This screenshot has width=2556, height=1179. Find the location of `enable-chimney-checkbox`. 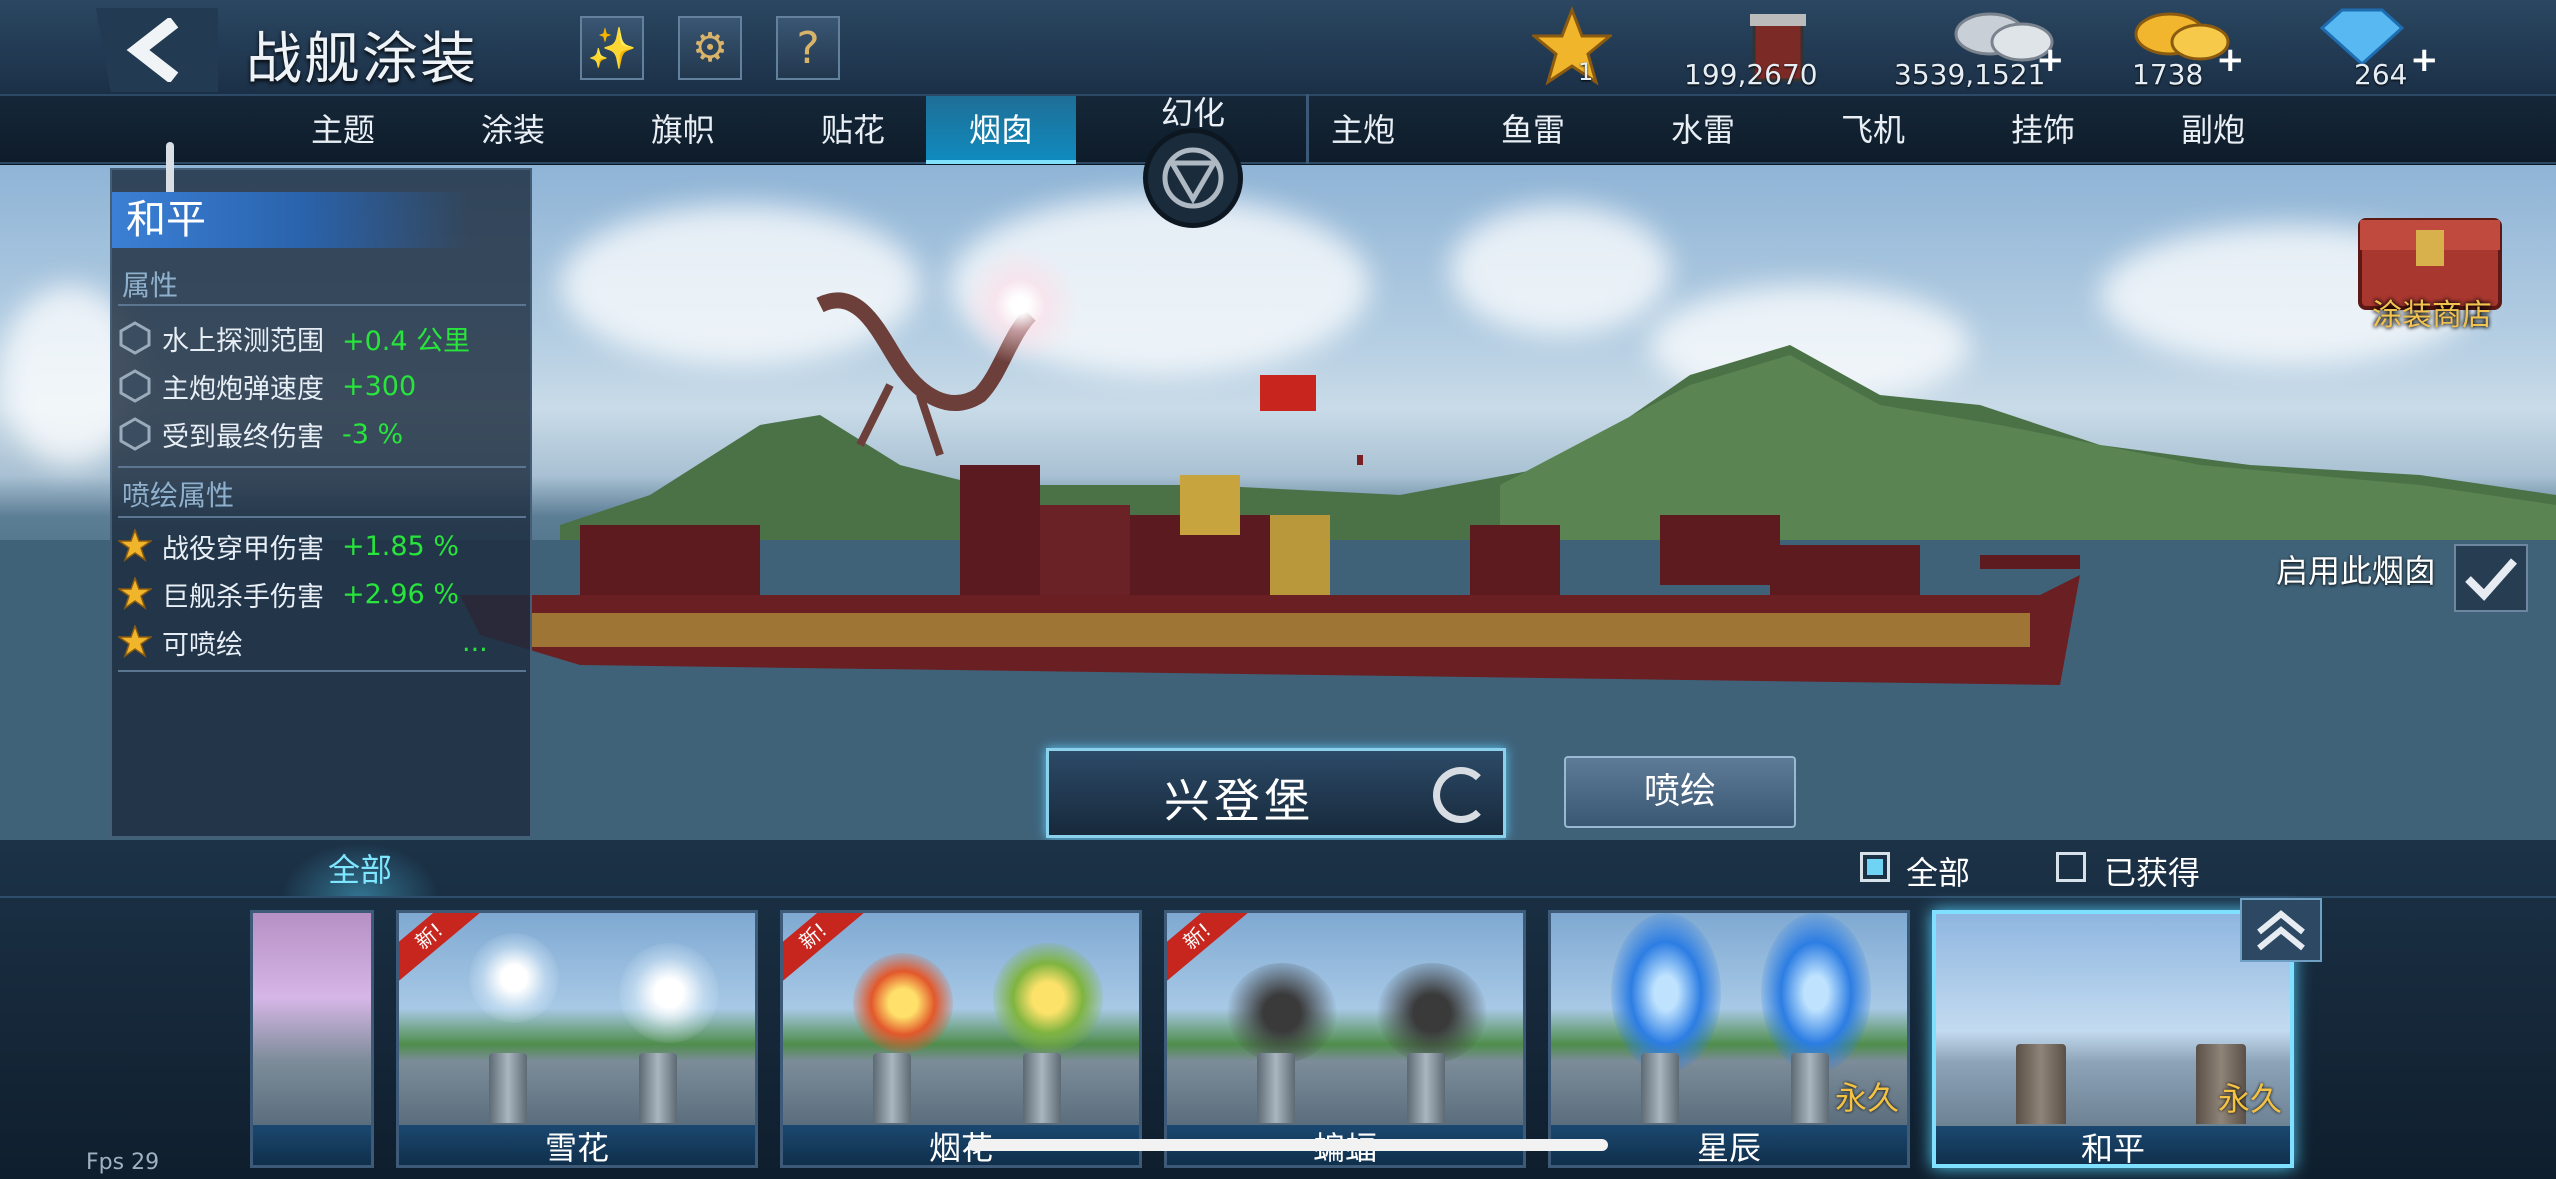

enable-chimney-checkbox is located at coordinates (2491, 578).